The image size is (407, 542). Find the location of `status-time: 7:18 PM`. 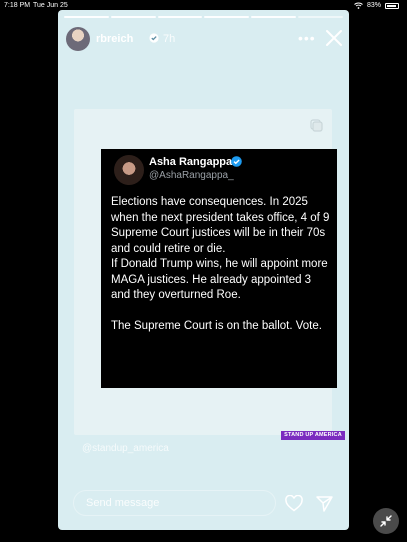

status-time: 7:18 PM is located at coordinates (17, 5).